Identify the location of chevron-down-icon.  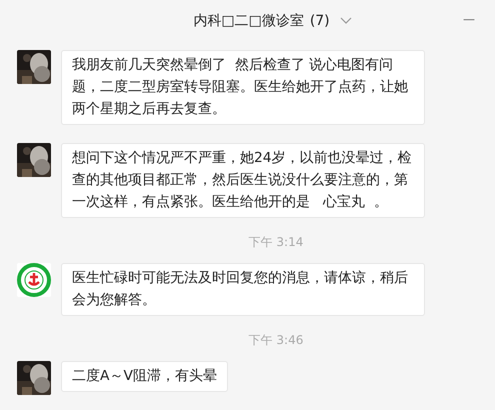
(346, 21).